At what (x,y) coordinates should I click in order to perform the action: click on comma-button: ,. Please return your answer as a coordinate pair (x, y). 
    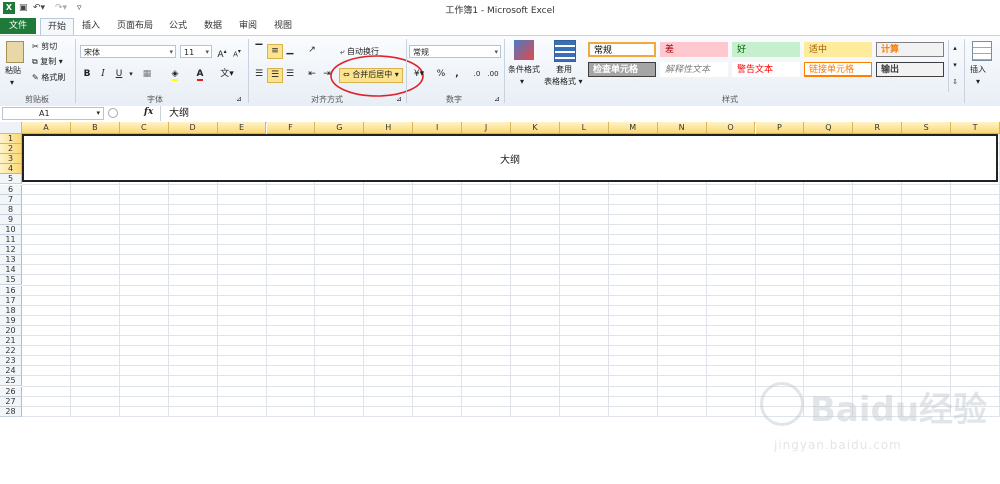
    Looking at the image, I should click on (457, 74).